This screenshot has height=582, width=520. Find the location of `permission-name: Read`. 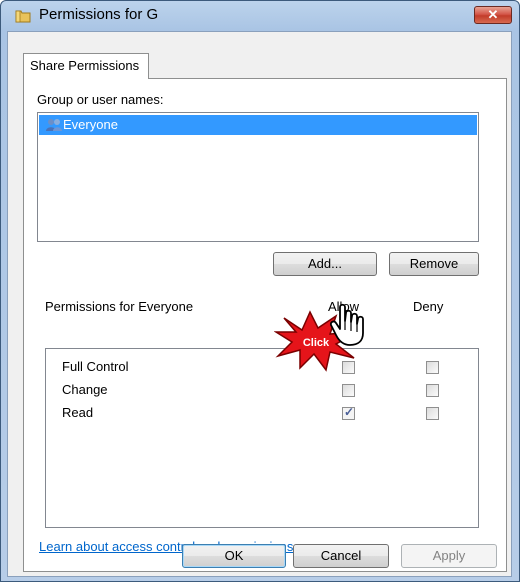

permission-name: Read is located at coordinates (78, 412).